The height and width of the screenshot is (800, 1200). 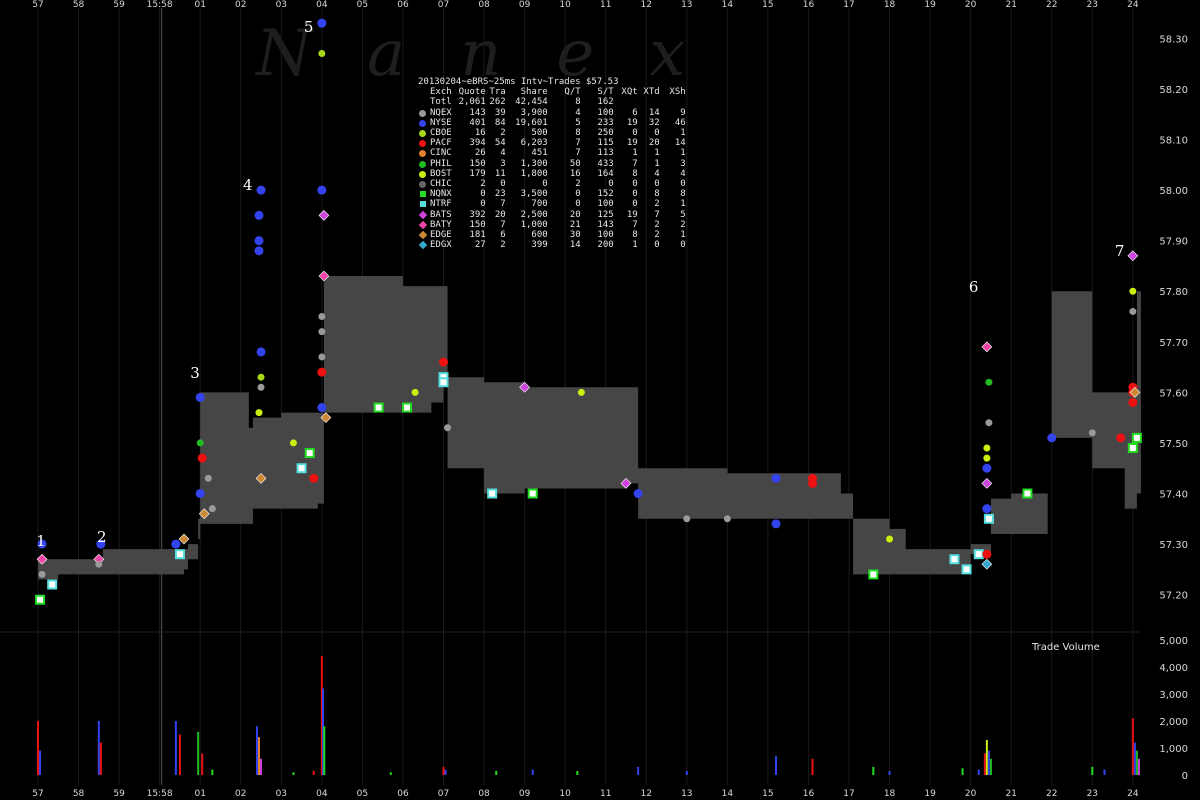 What do you see at coordinates (654, 122) in the screenshot?
I see `stats-cell: 32` at bounding box center [654, 122].